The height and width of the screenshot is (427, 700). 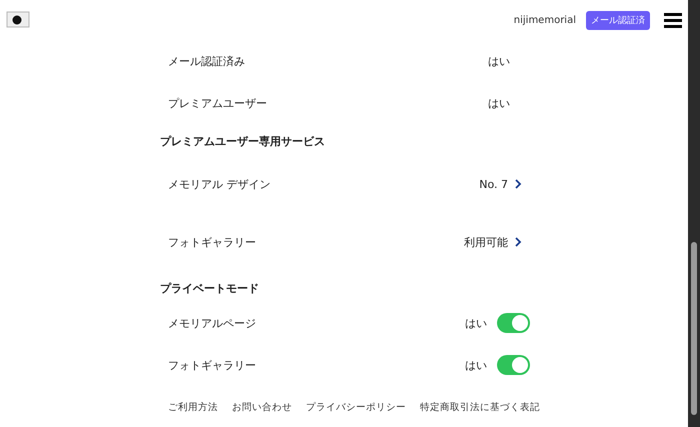 I want to click on verified-badge: メール認証済, so click(x=618, y=20).